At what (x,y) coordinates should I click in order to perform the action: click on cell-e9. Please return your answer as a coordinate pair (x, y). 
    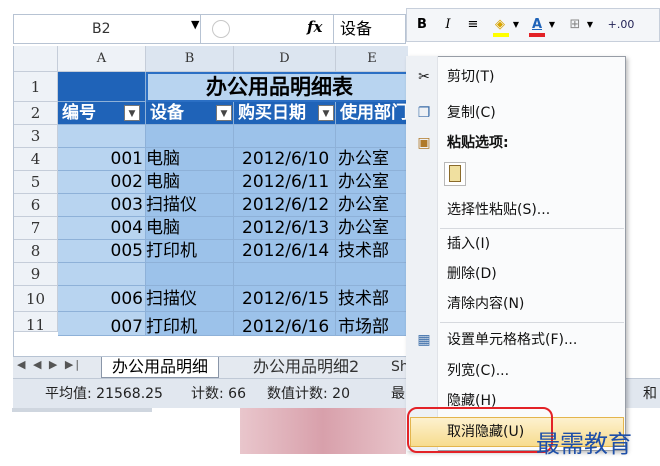
    Looking at the image, I should click on (372, 274).